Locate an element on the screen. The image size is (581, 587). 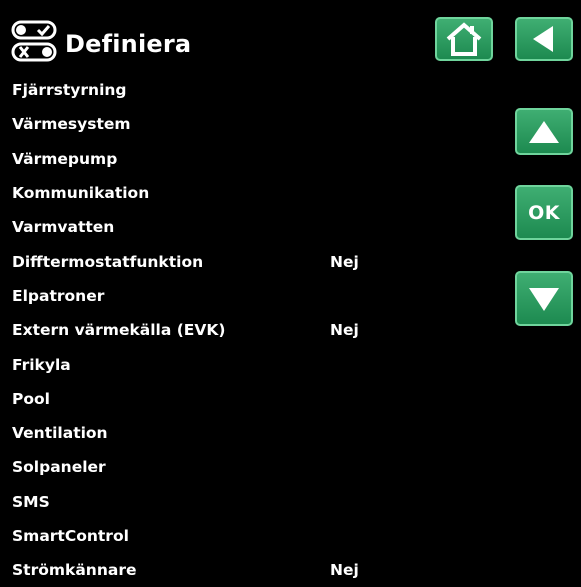
up-arrow-icon is located at coordinates (544, 131).